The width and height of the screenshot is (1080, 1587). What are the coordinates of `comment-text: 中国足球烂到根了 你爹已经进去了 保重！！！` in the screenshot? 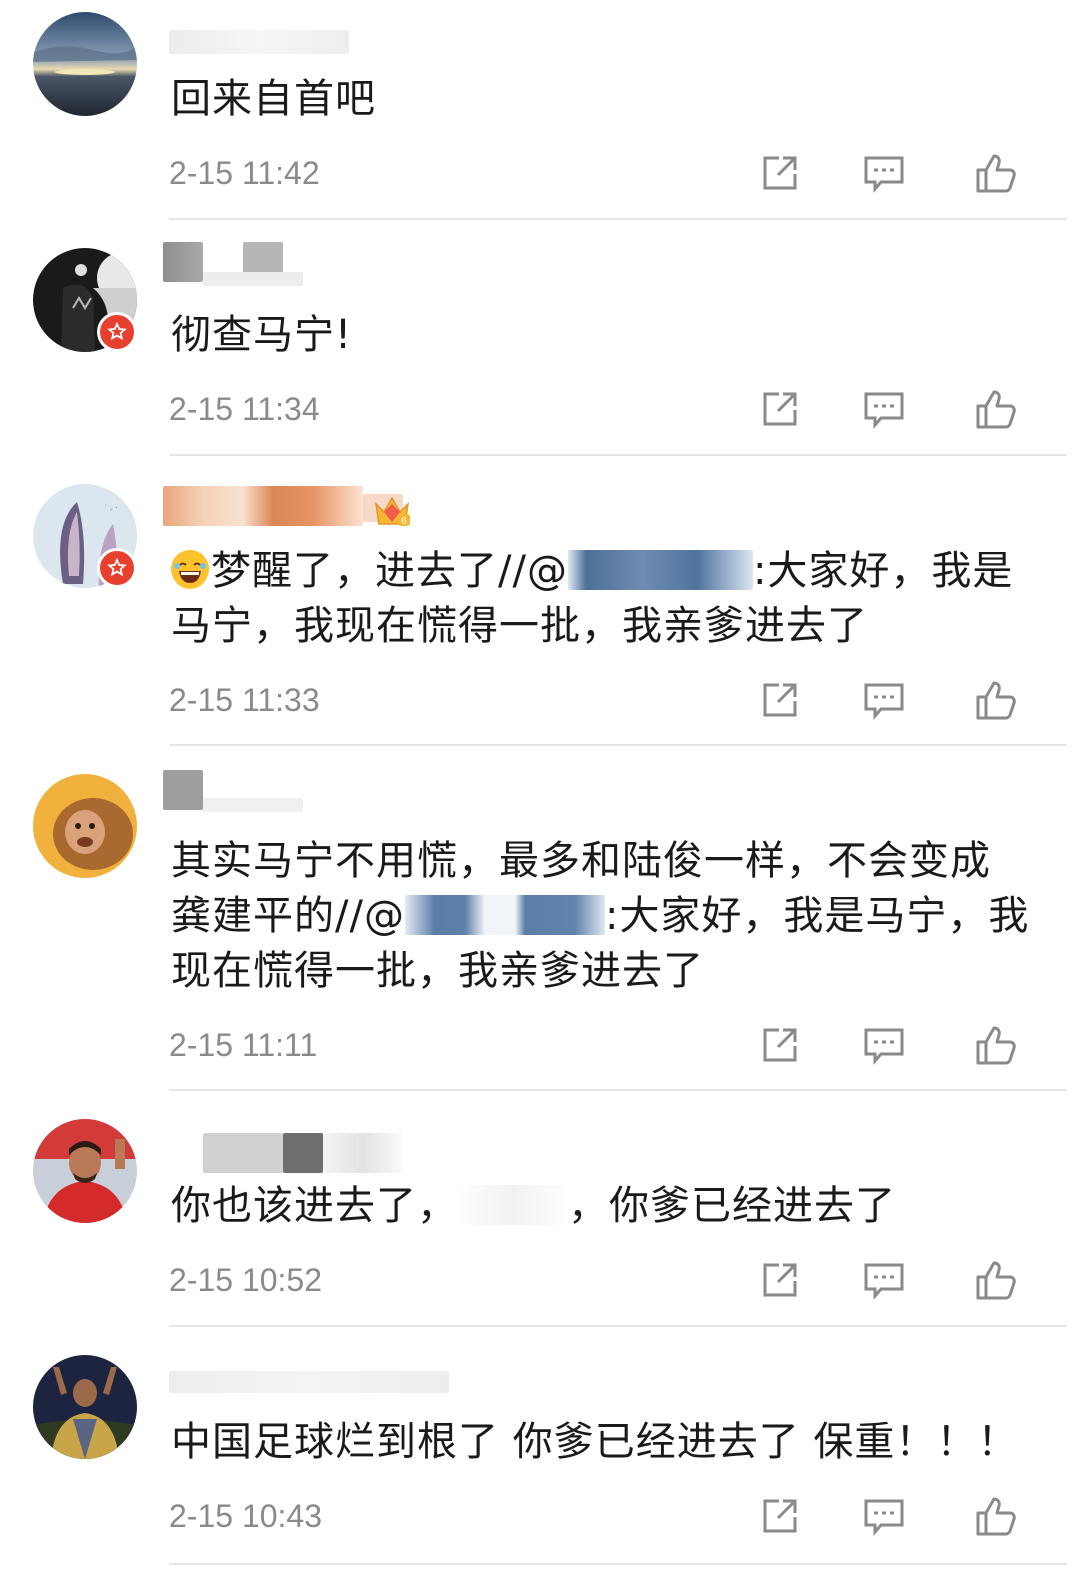 It's located at (595, 1442).